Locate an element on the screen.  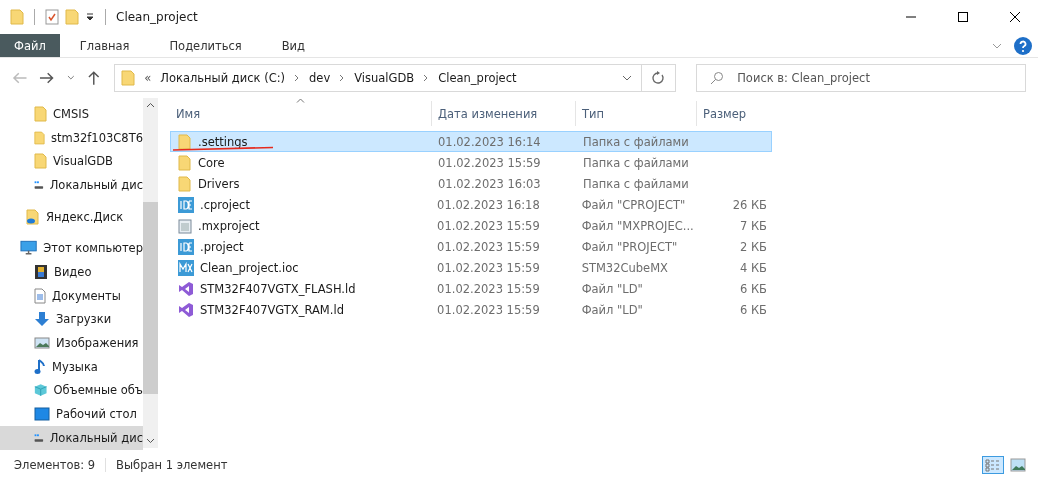
table-cell-text: 2 КБ is located at coordinates (753, 246).